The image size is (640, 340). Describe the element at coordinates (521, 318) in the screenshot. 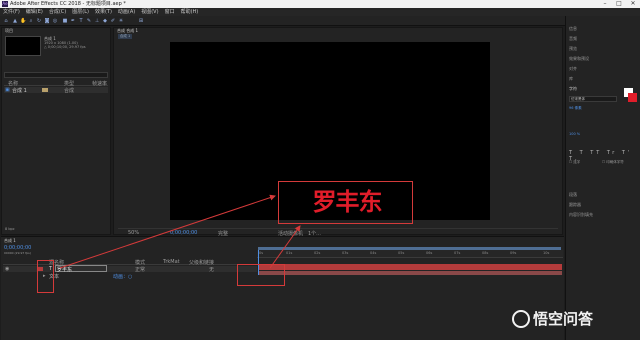

I see `watermark-logo-icon` at that location.